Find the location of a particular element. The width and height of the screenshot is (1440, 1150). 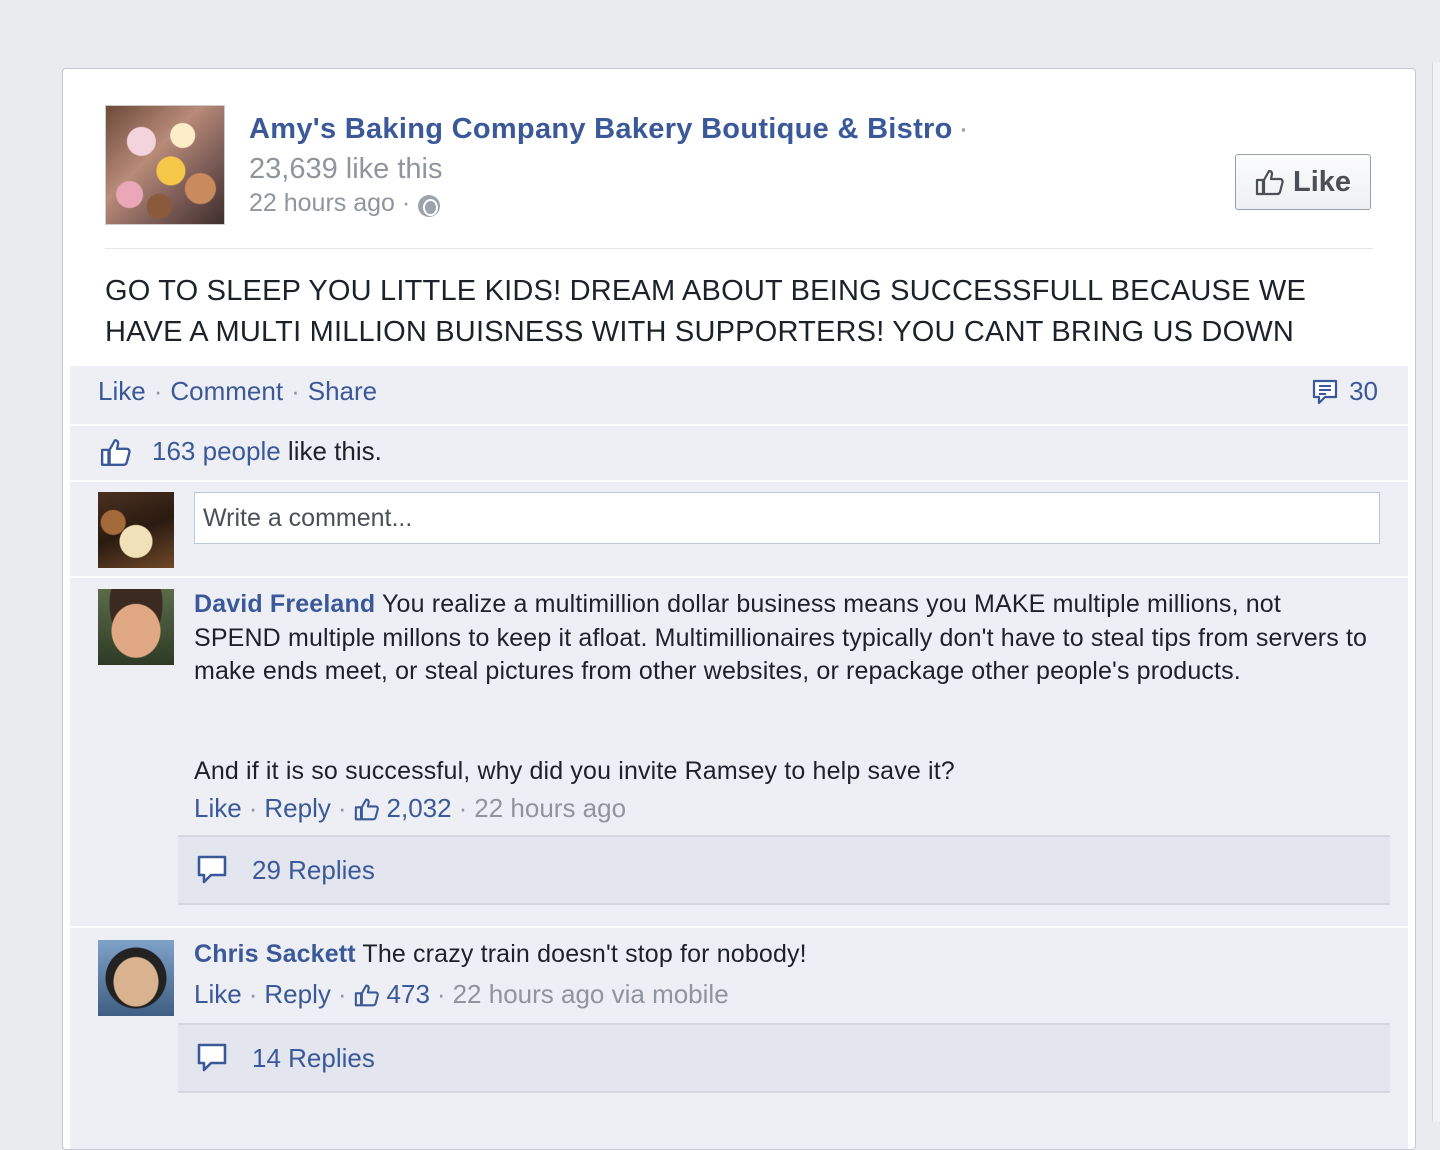

like-link: Like is located at coordinates (122, 391).